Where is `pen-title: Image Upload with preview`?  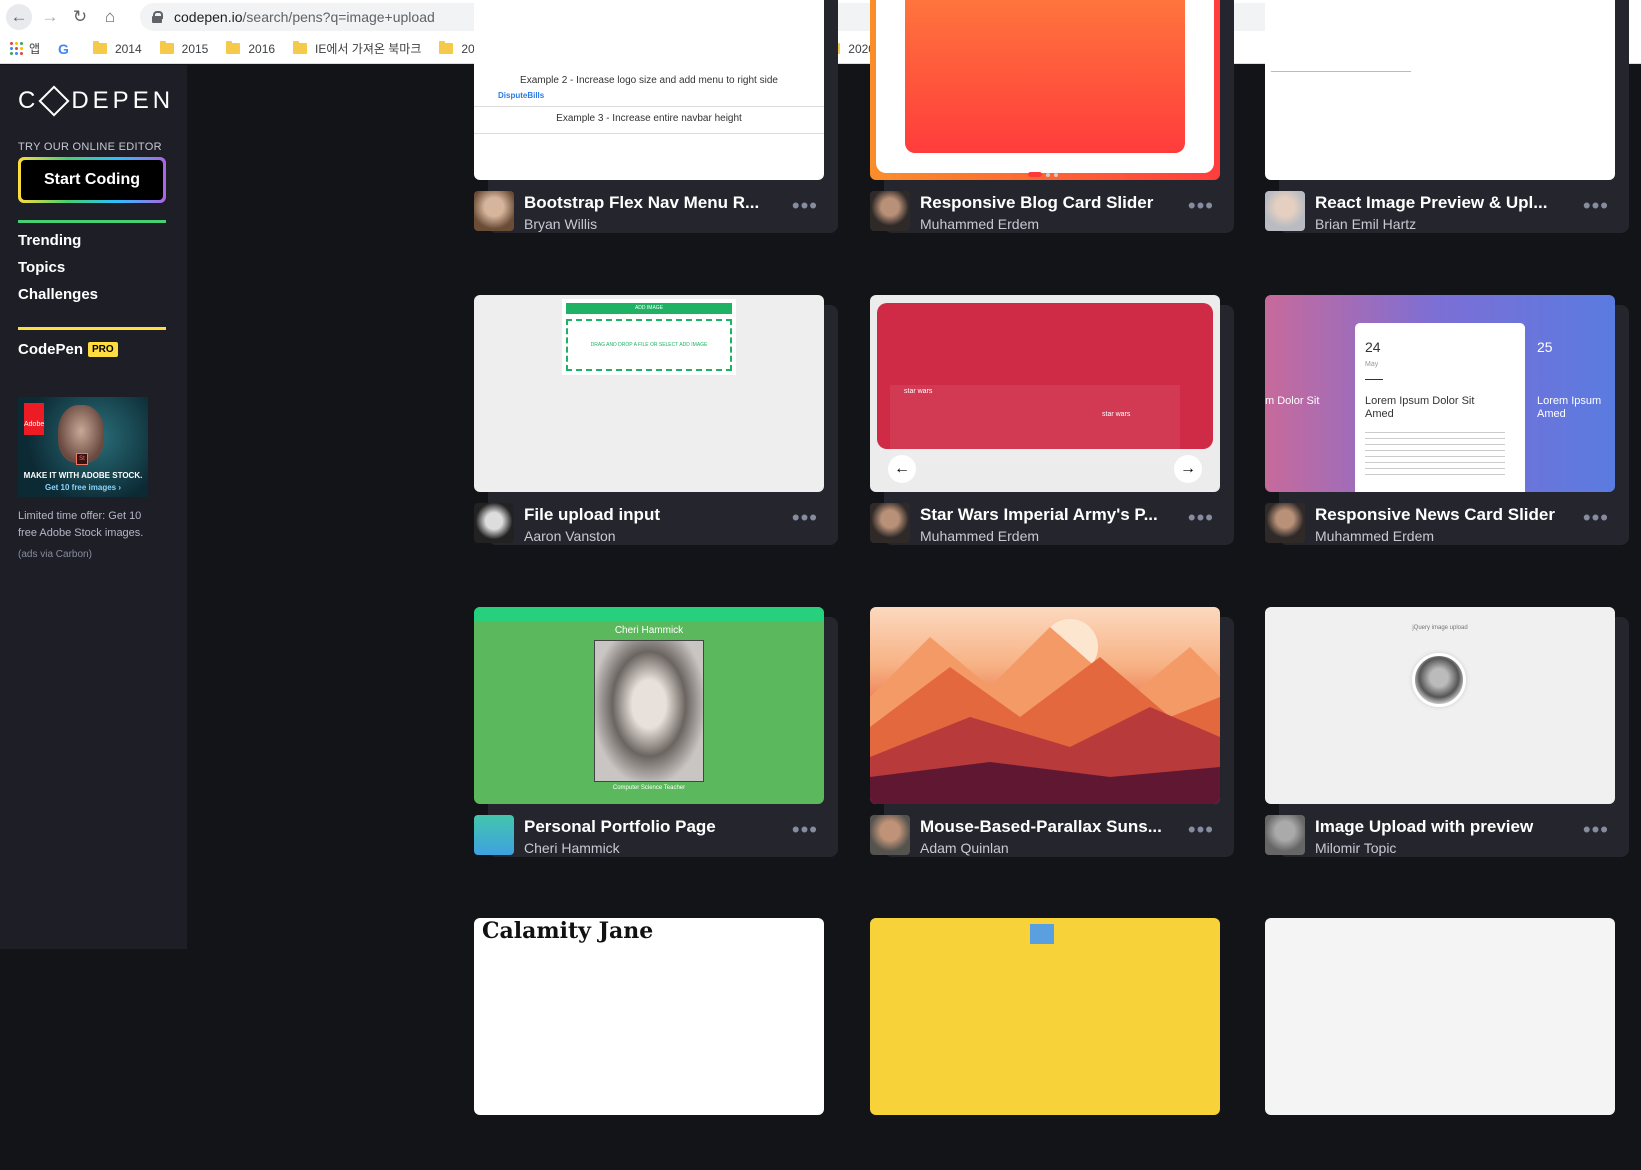 pen-title: Image Upload with preview is located at coordinates (1440, 827).